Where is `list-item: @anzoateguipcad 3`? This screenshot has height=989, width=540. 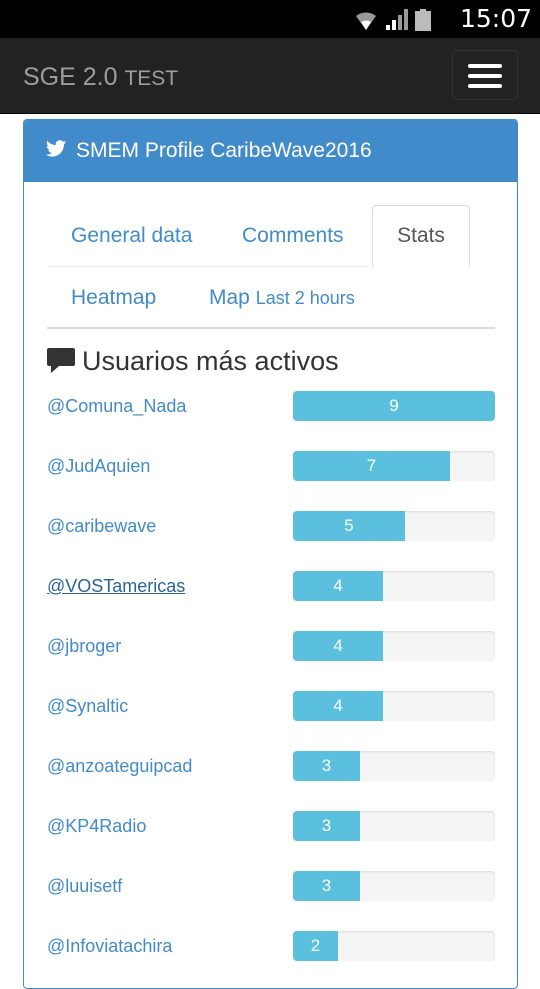
list-item: @anzoateguipcad 3 is located at coordinates (271, 767).